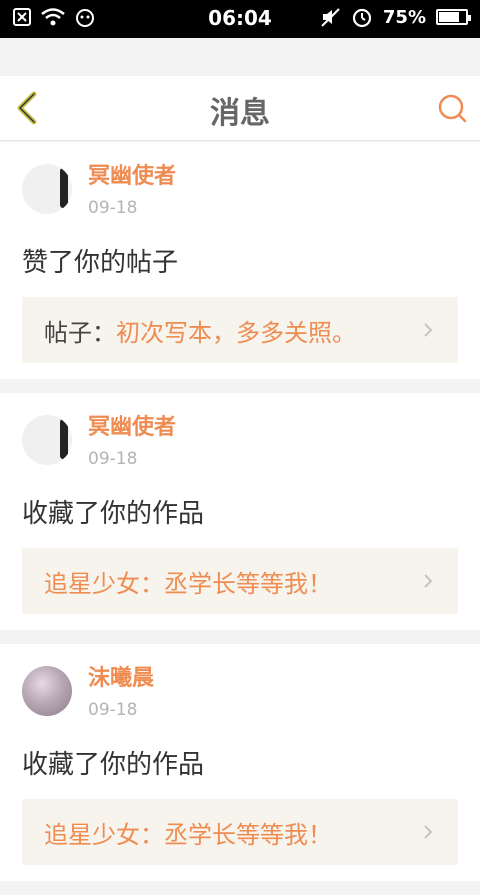 The width and height of the screenshot is (480, 895). What do you see at coordinates (240, 693) in the screenshot?
I see `message-header: 沫曦晨 09-18` at bounding box center [240, 693].